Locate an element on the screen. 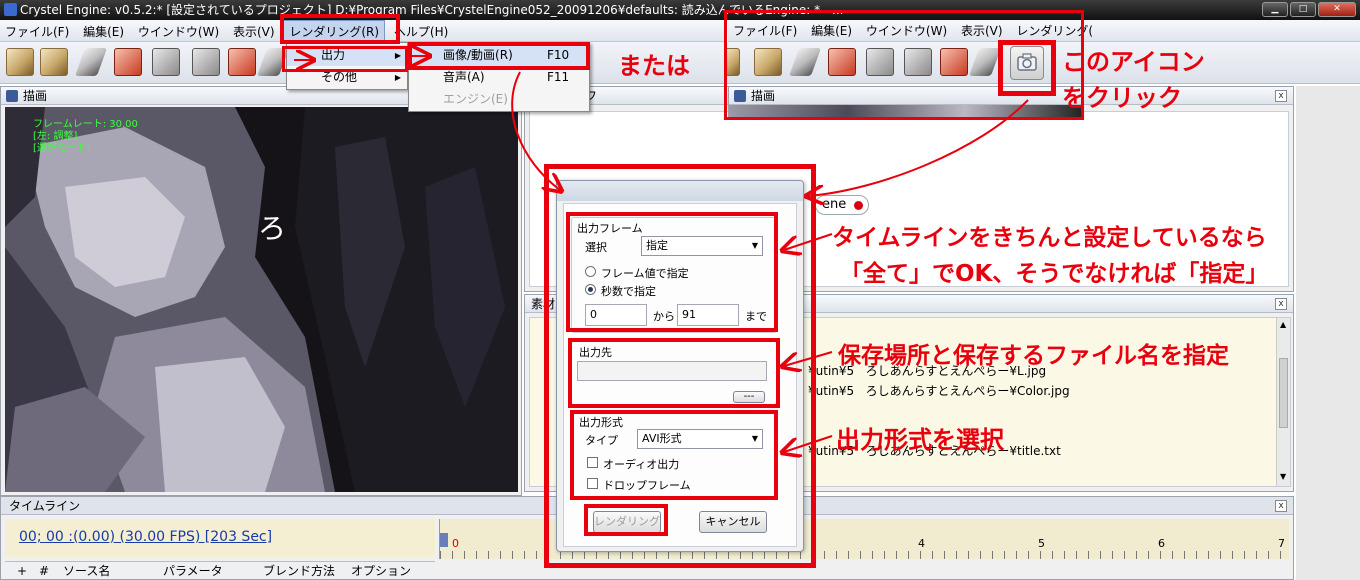  framerate-overlay: フレームレート: 30.00 [左: 調整] [選択モード] is located at coordinates (85, 137).